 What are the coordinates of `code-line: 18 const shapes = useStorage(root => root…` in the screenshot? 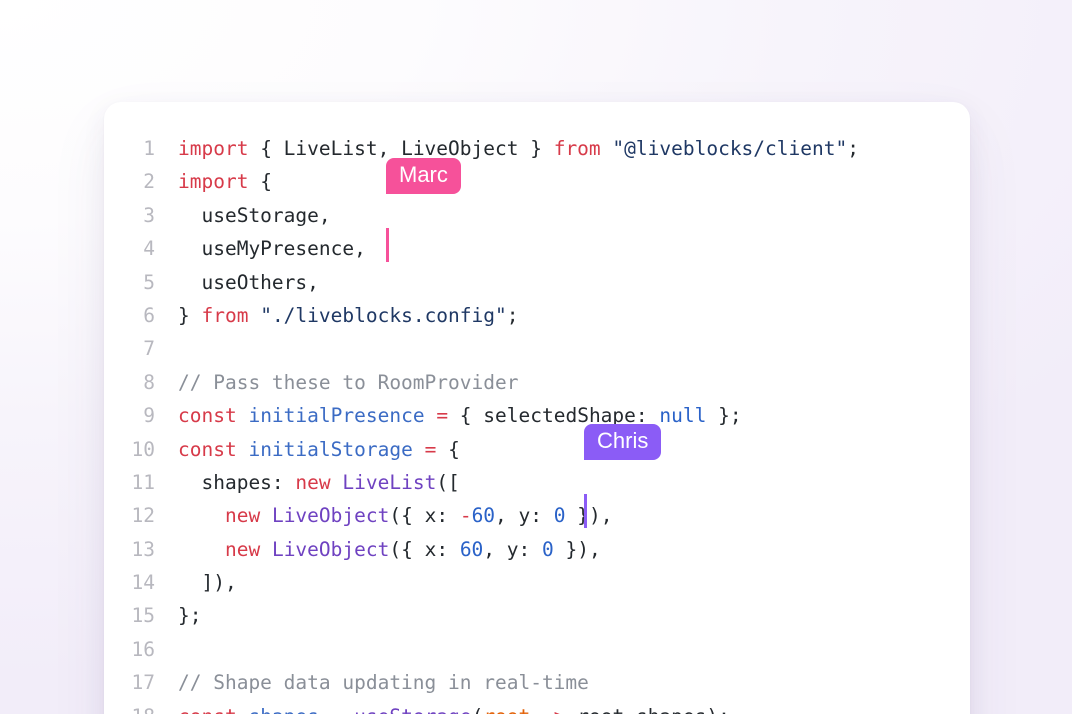 It's located at (537, 707).